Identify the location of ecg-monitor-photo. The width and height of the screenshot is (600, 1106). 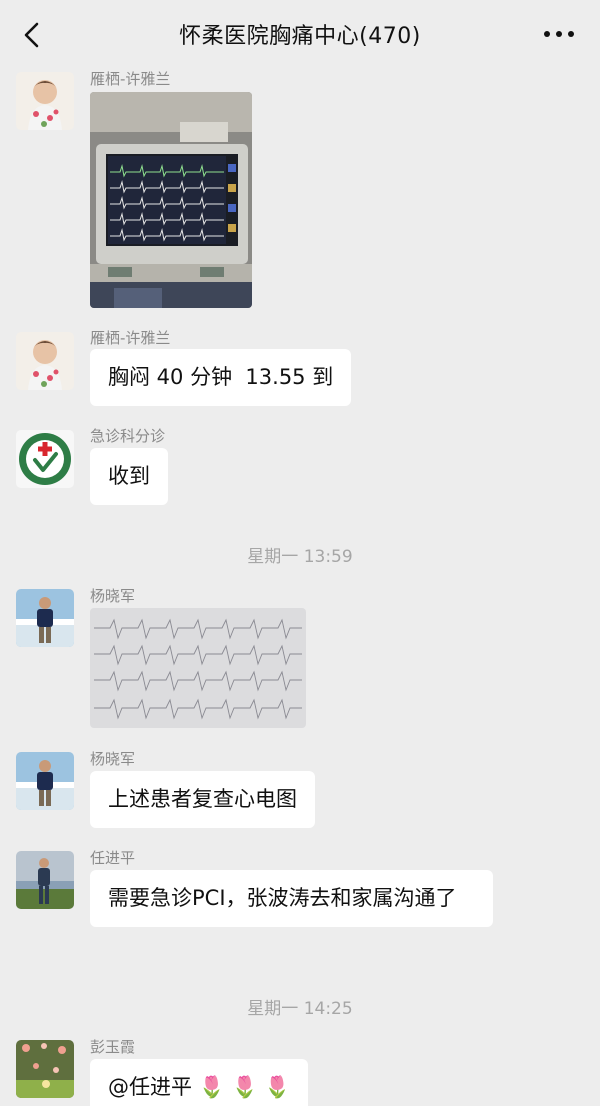
(171, 200).